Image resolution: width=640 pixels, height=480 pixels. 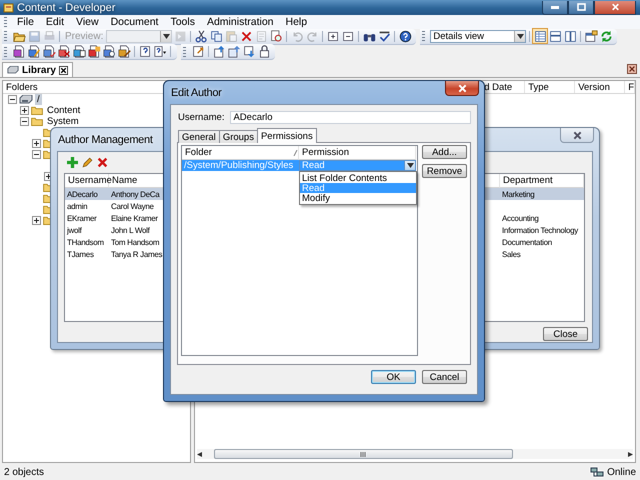 What do you see at coordinates (565, 334) in the screenshot?
I see `close-button: Close` at bounding box center [565, 334].